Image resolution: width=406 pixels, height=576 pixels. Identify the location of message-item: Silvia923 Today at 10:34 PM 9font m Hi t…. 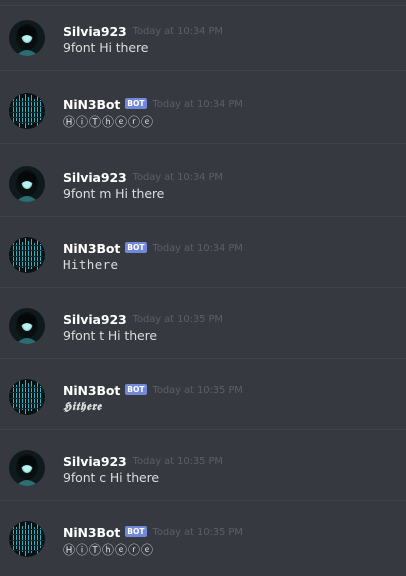
(203, 181).